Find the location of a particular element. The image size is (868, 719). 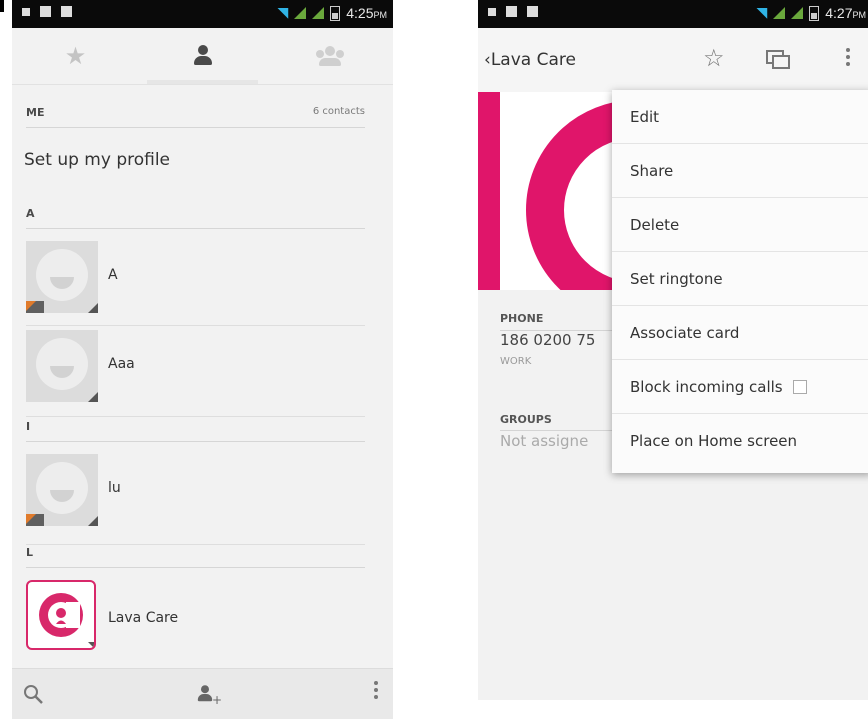

menu-item-delete: Delete is located at coordinates (740, 225).